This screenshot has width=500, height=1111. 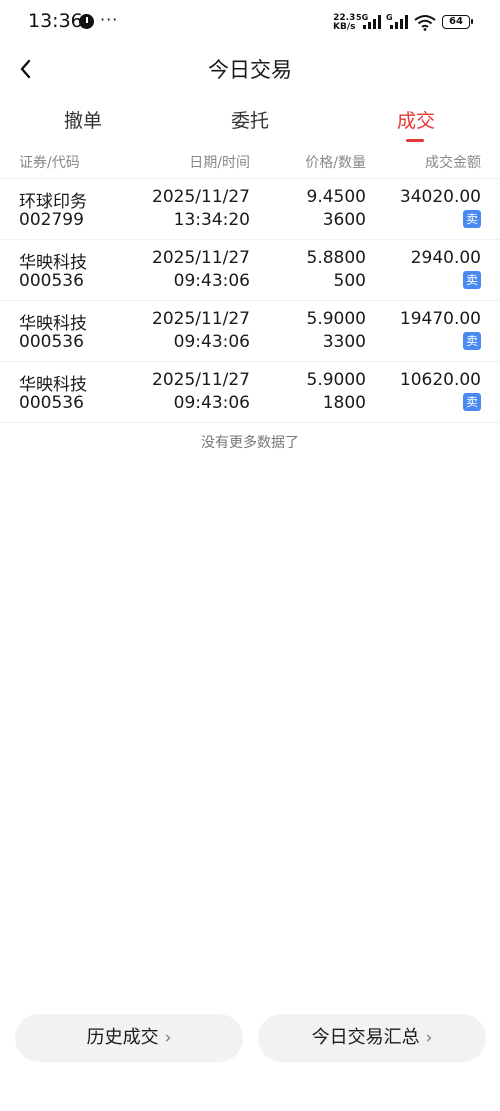 What do you see at coordinates (440, 319) in the screenshot?
I see `trade-amount: 19470.00` at bounding box center [440, 319].